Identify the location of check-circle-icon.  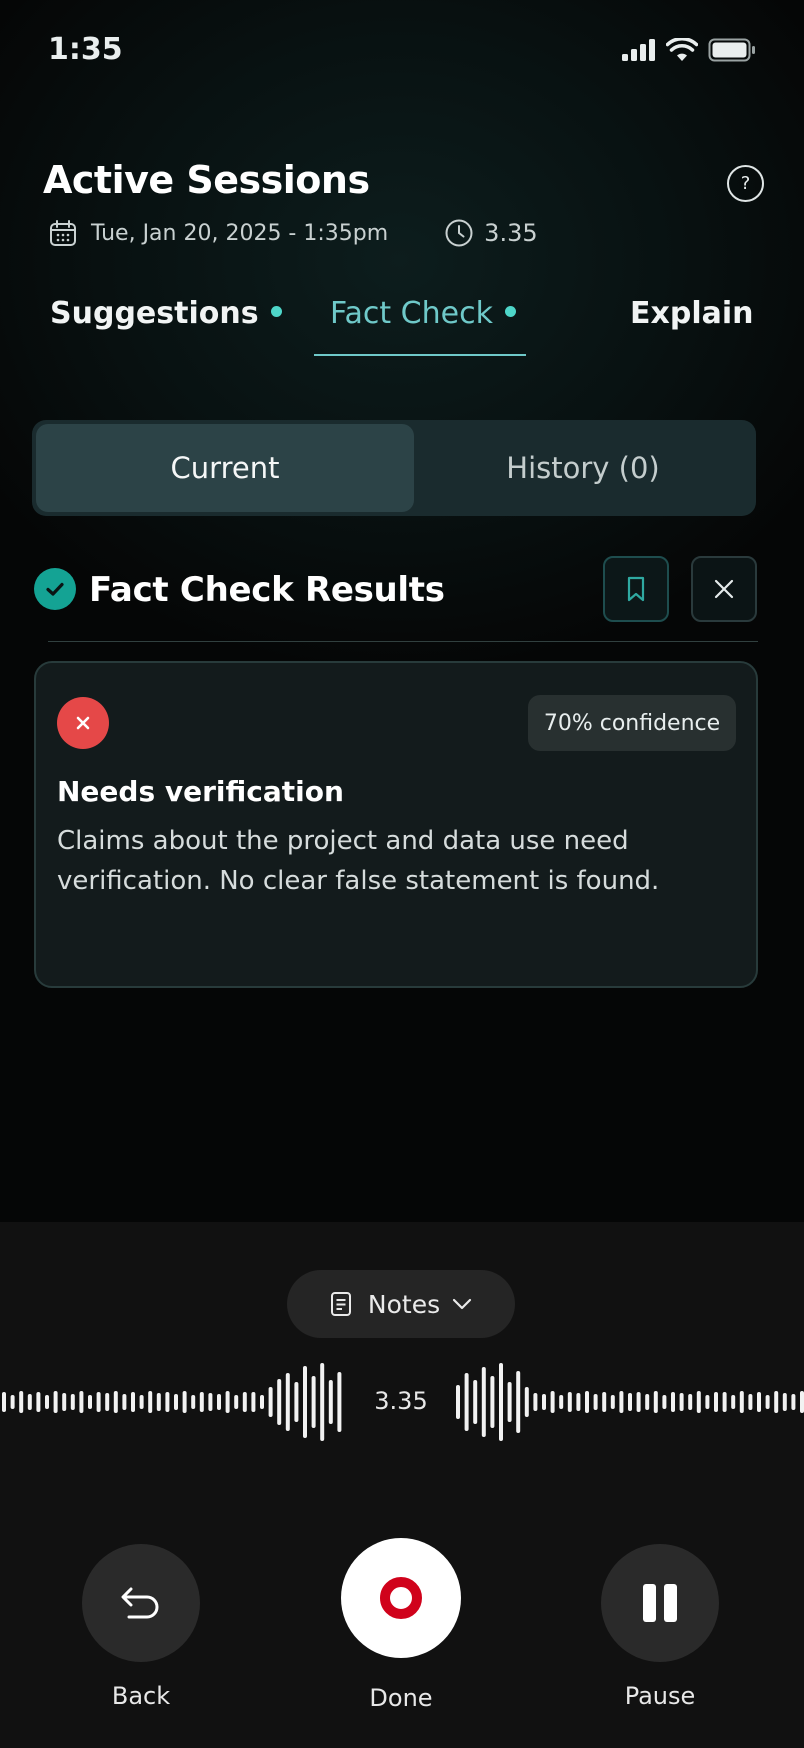
(55, 589).